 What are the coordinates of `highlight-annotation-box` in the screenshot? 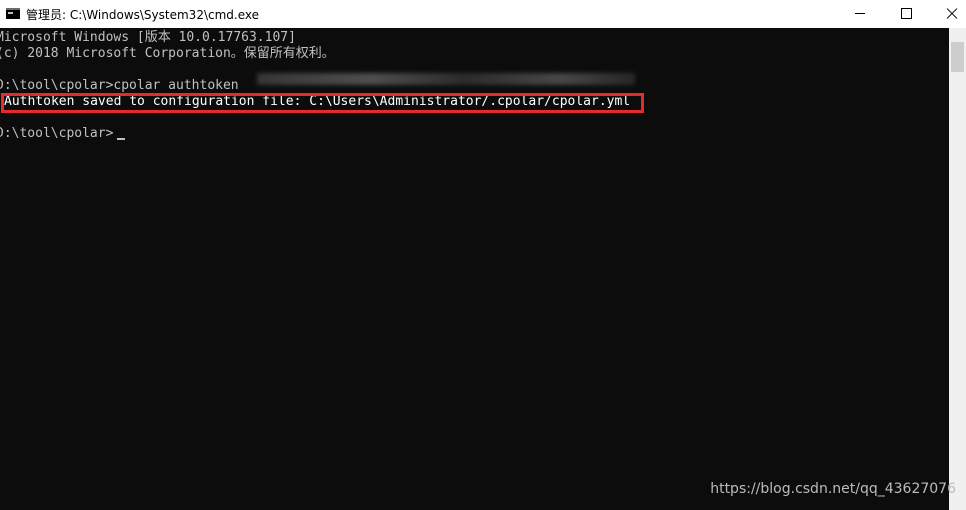 It's located at (322, 103).